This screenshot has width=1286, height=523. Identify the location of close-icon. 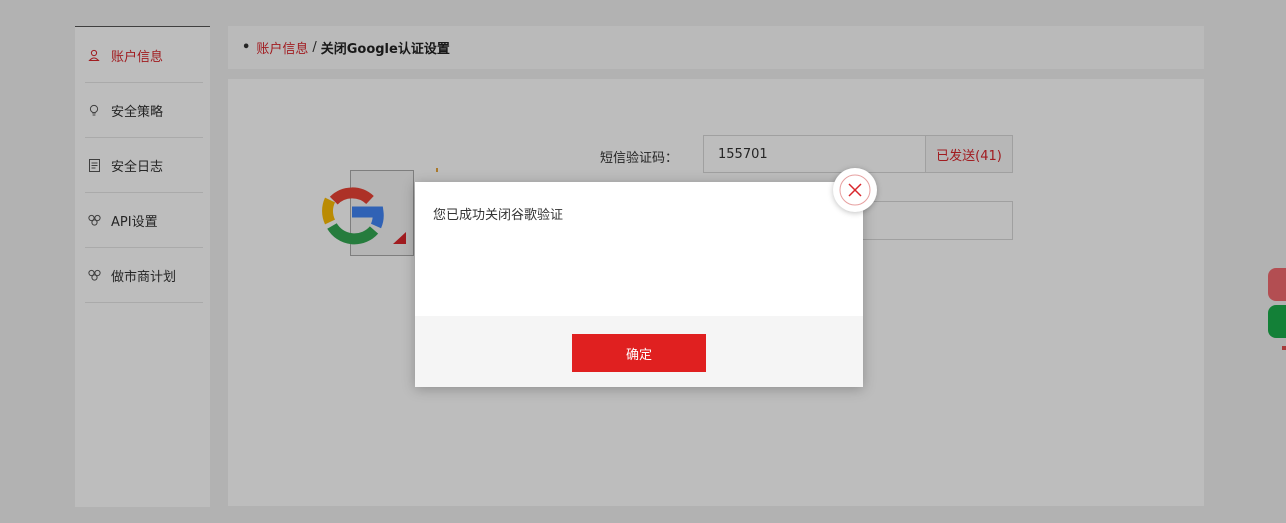
(855, 190).